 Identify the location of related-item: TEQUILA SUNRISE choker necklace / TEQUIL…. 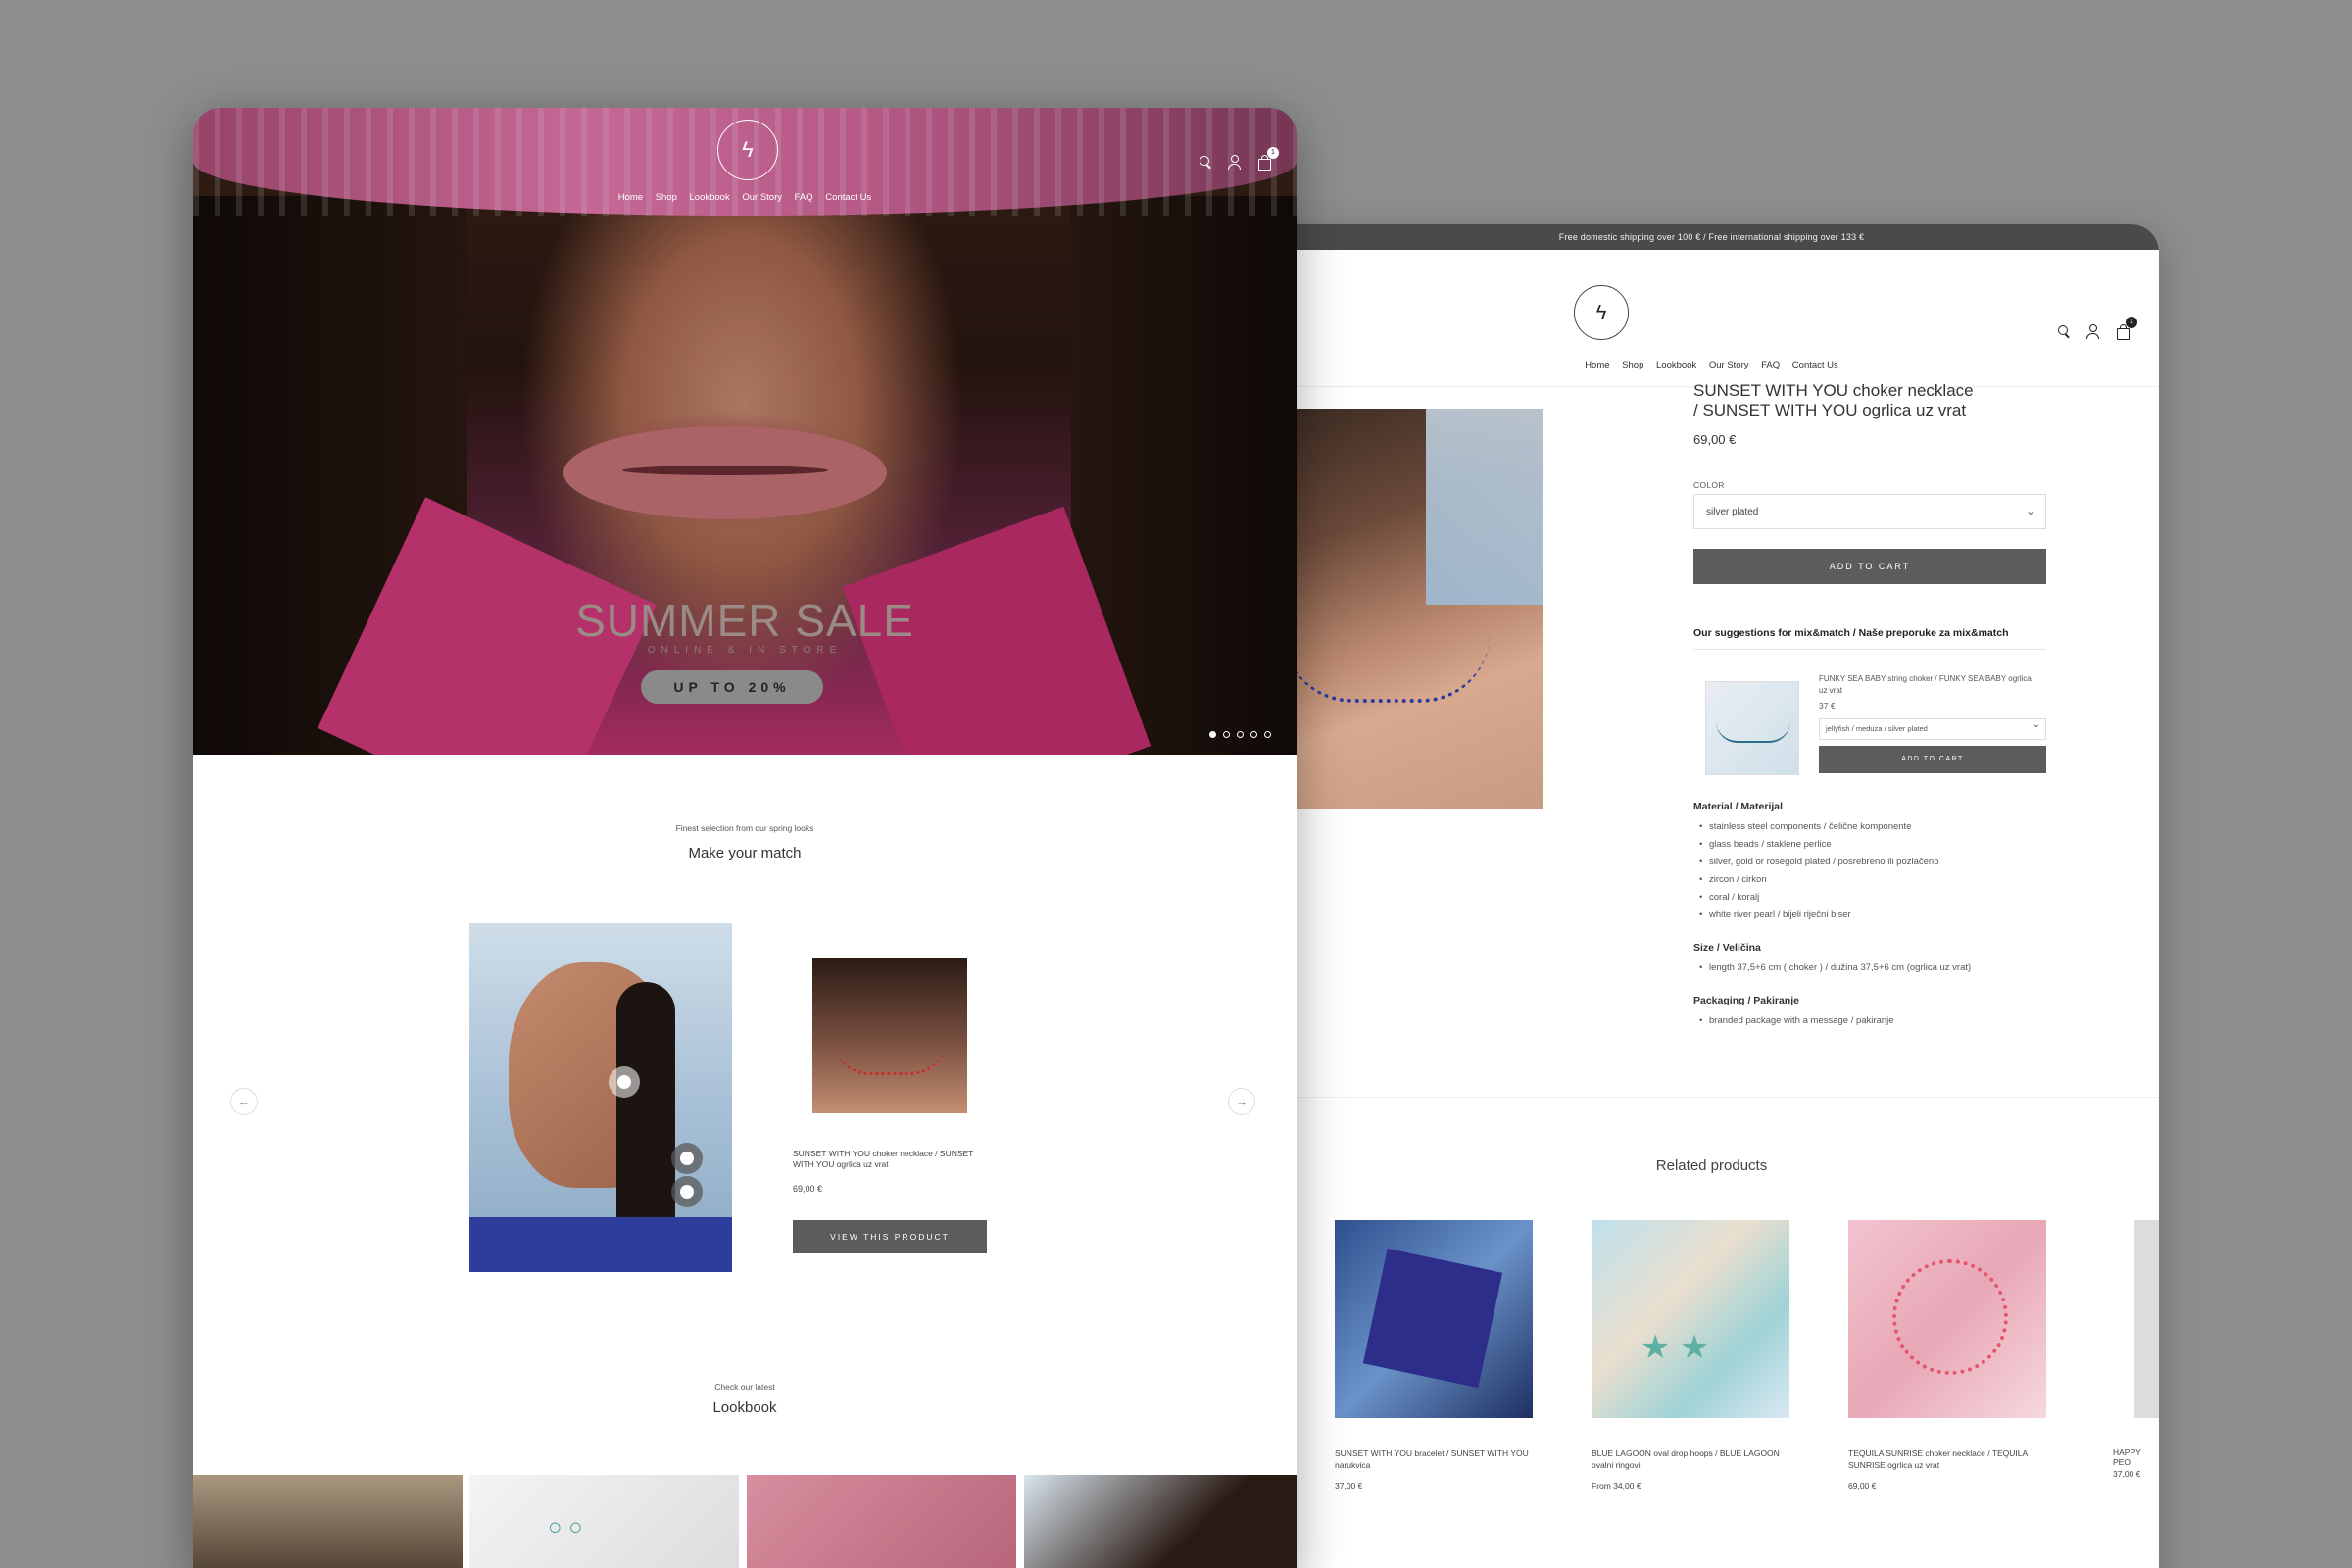
(1947, 1355).